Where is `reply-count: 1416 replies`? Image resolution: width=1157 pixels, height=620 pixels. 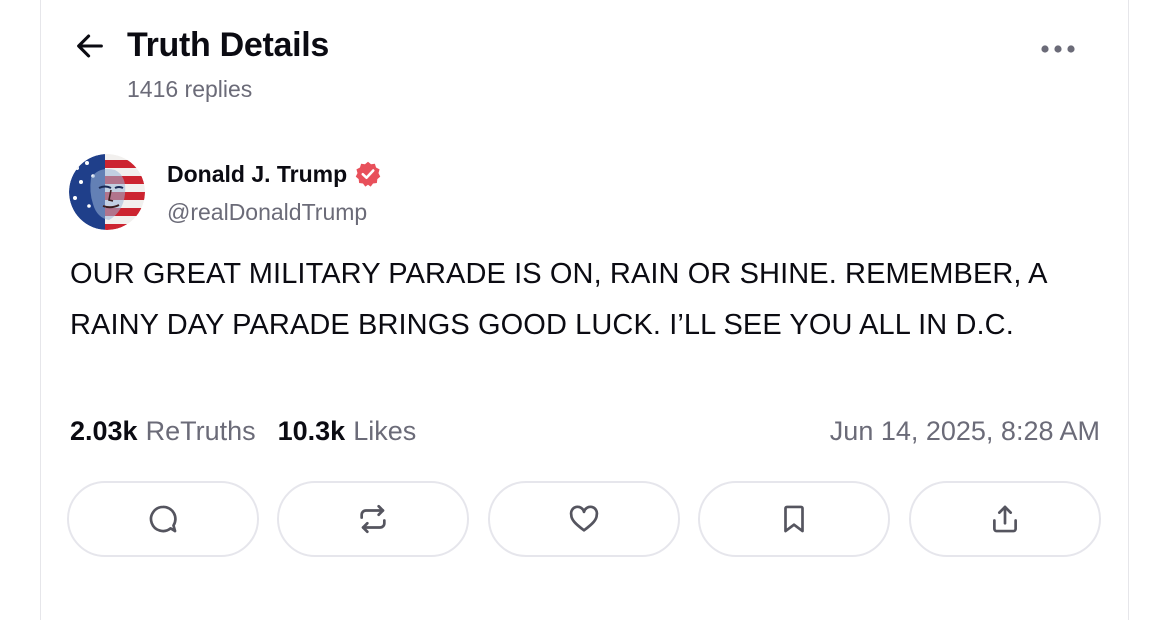 reply-count: 1416 replies is located at coordinates (190, 89).